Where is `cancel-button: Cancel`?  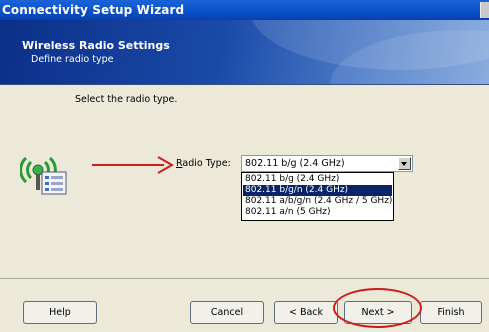 cancel-button: Cancel is located at coordinates (227, 312).